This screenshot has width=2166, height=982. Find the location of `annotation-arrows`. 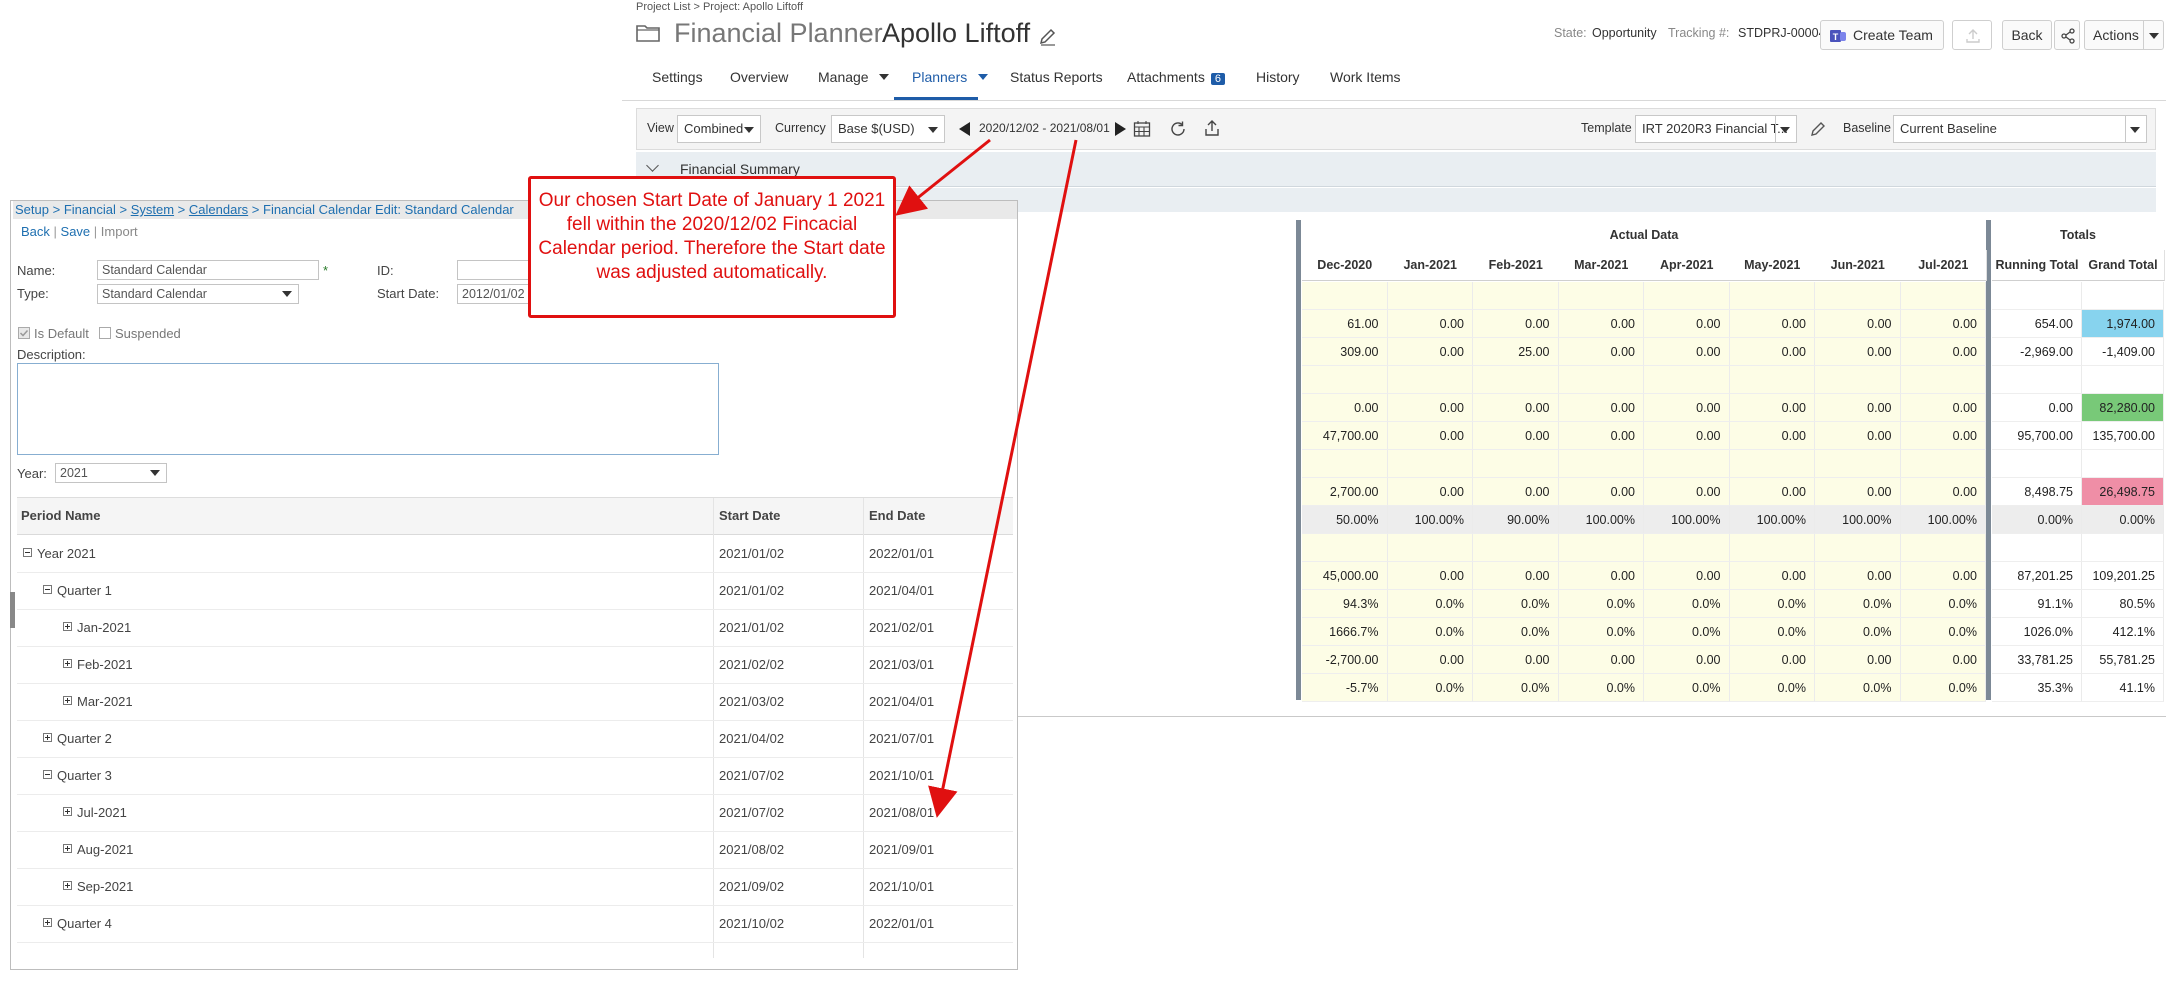

annotation-arrows is located at coordinates (986, 478).